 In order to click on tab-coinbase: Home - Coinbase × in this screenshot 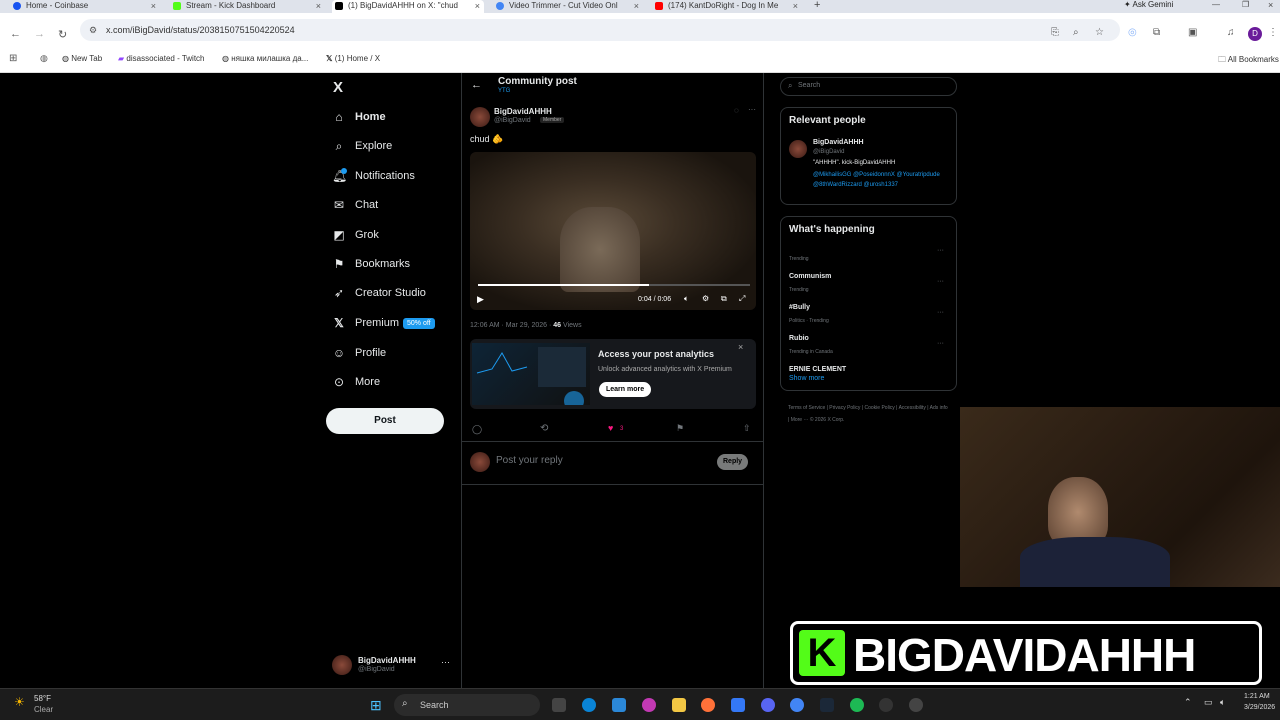, I will do `click(85, 6)`.